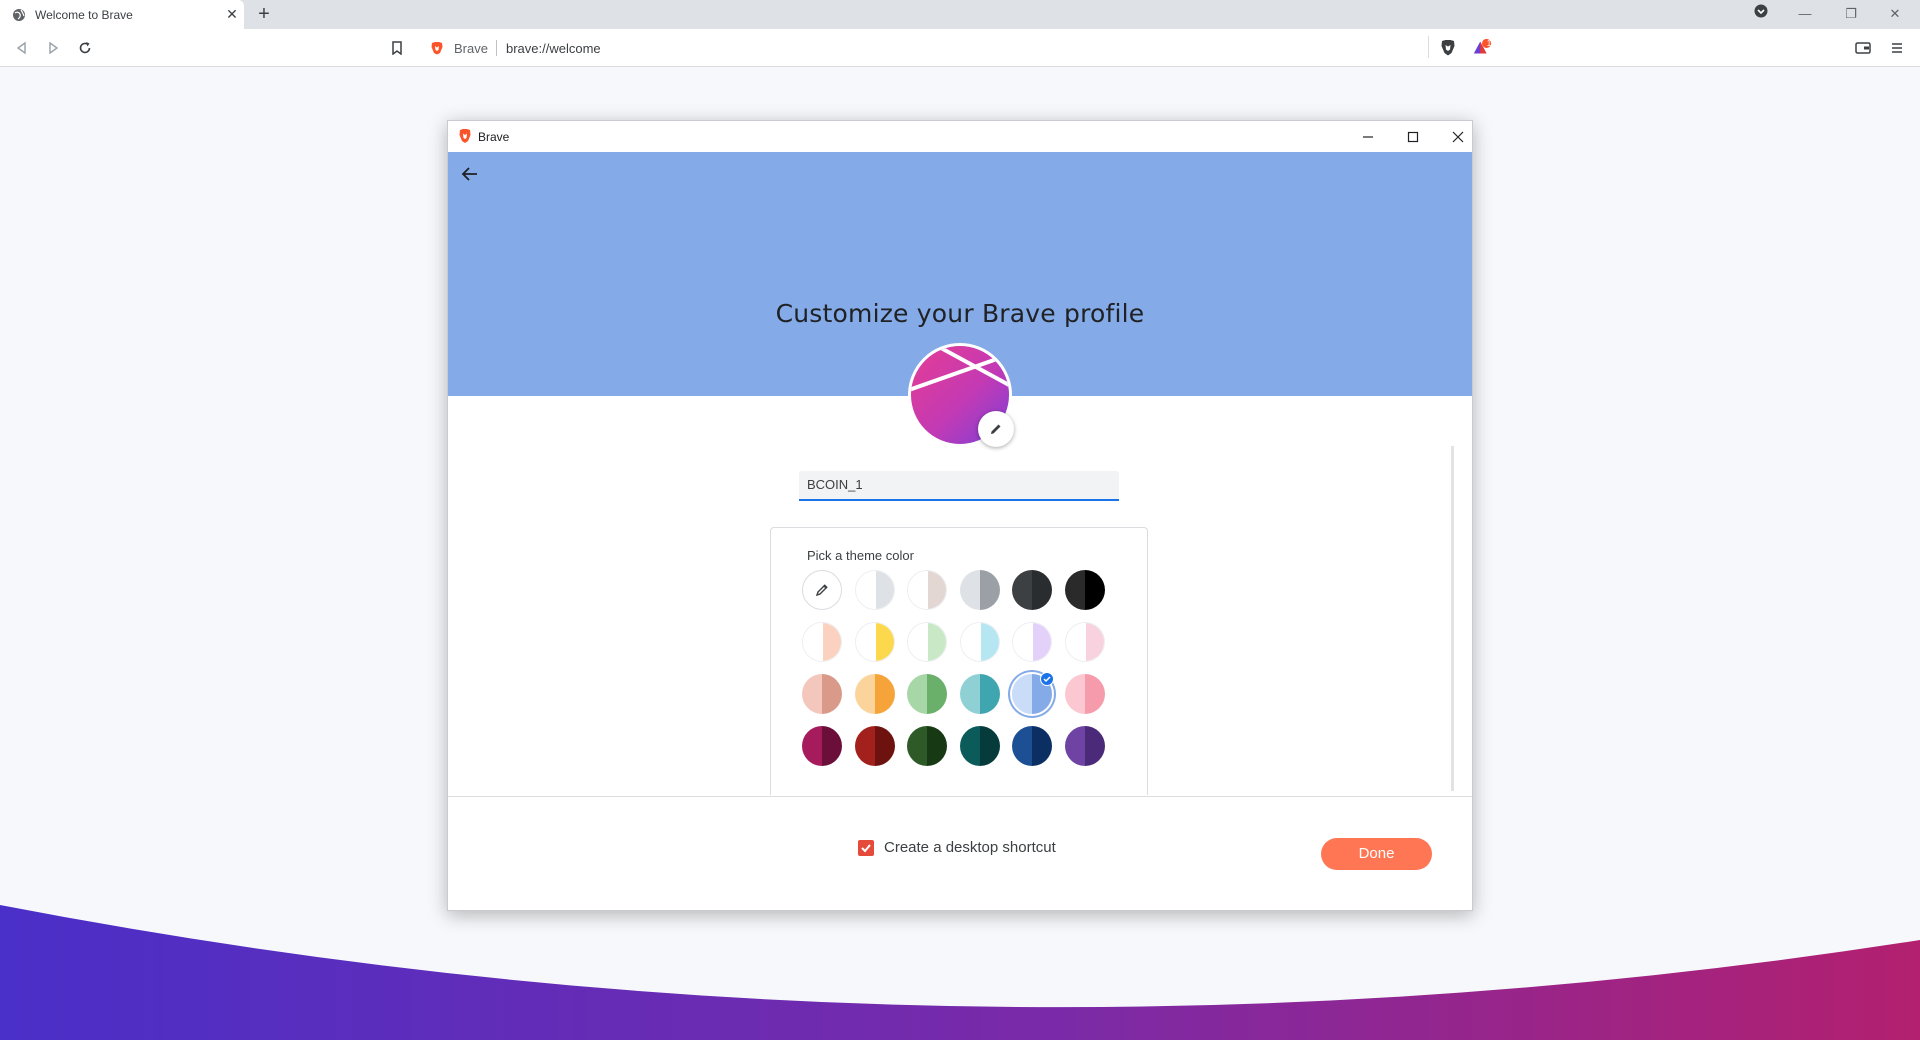 Image resolution: width=1920 pixels, height=1040 pixels. I want to click on site-name: Brave, so click(471, 48).